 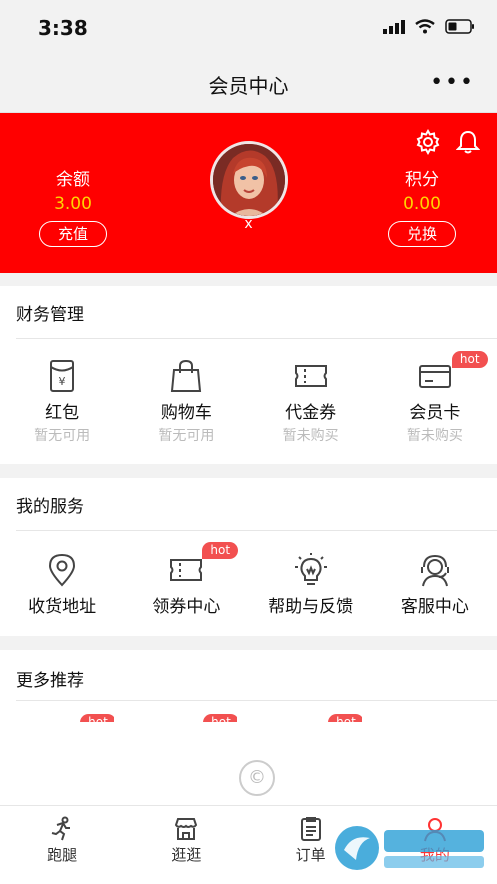 What do you see at coordinates (311, 607) in the screenshot?
I see `service-item-label: 帮助与反馈` at bounding box center [311, 607].